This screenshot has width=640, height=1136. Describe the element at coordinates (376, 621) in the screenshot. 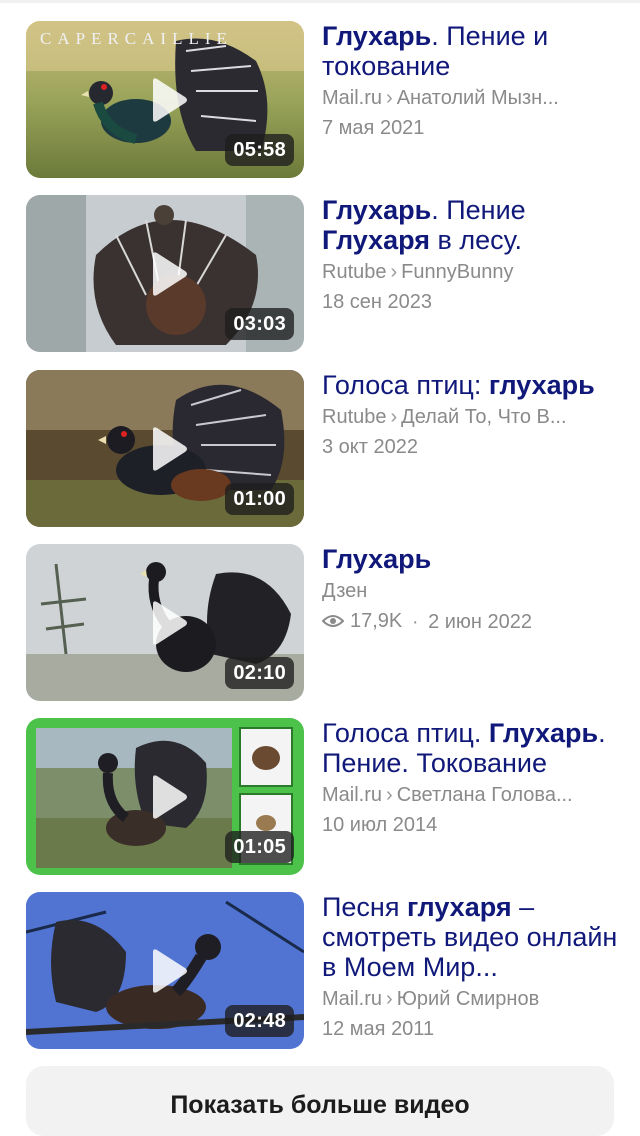

I see `view-count-value: 17,9K` at that location.